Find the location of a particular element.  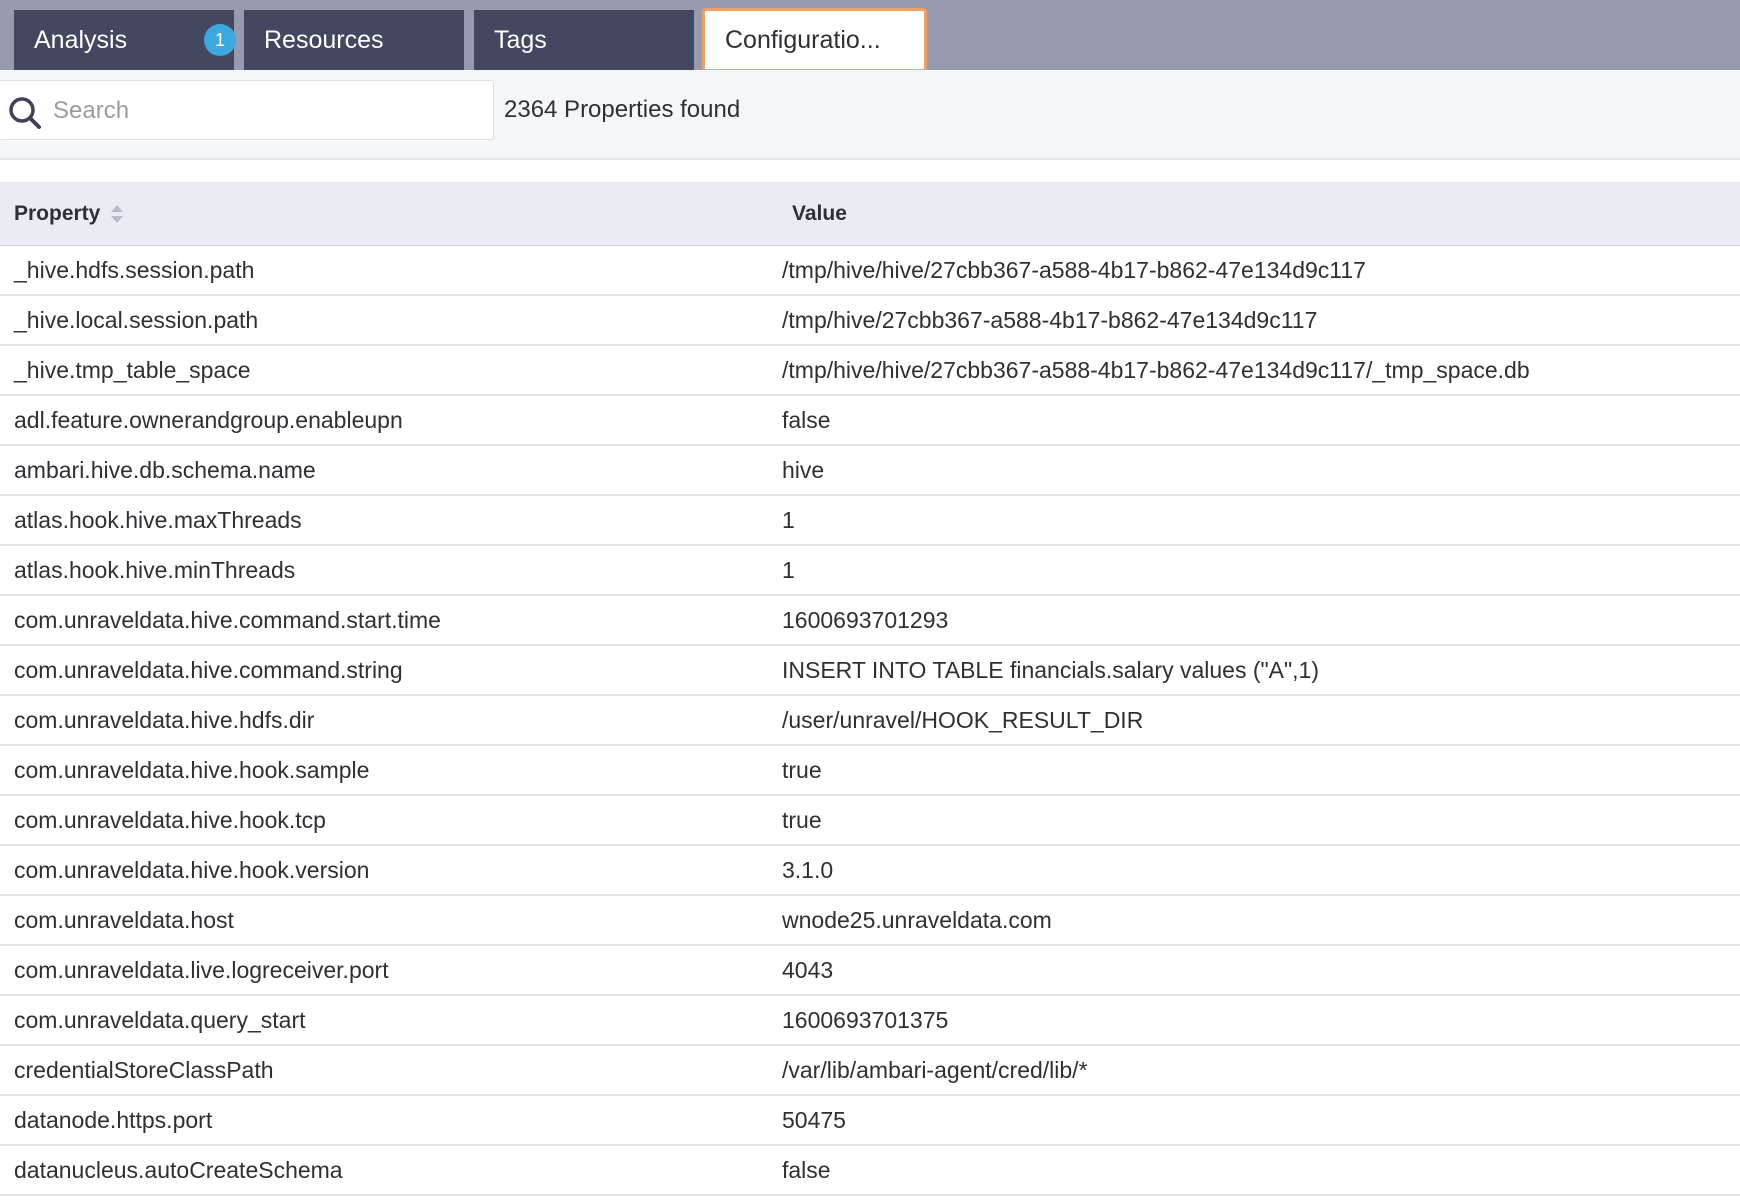

property-cell: com.unraveldata.hive.hook.sample is located at coordinates (192, 769).